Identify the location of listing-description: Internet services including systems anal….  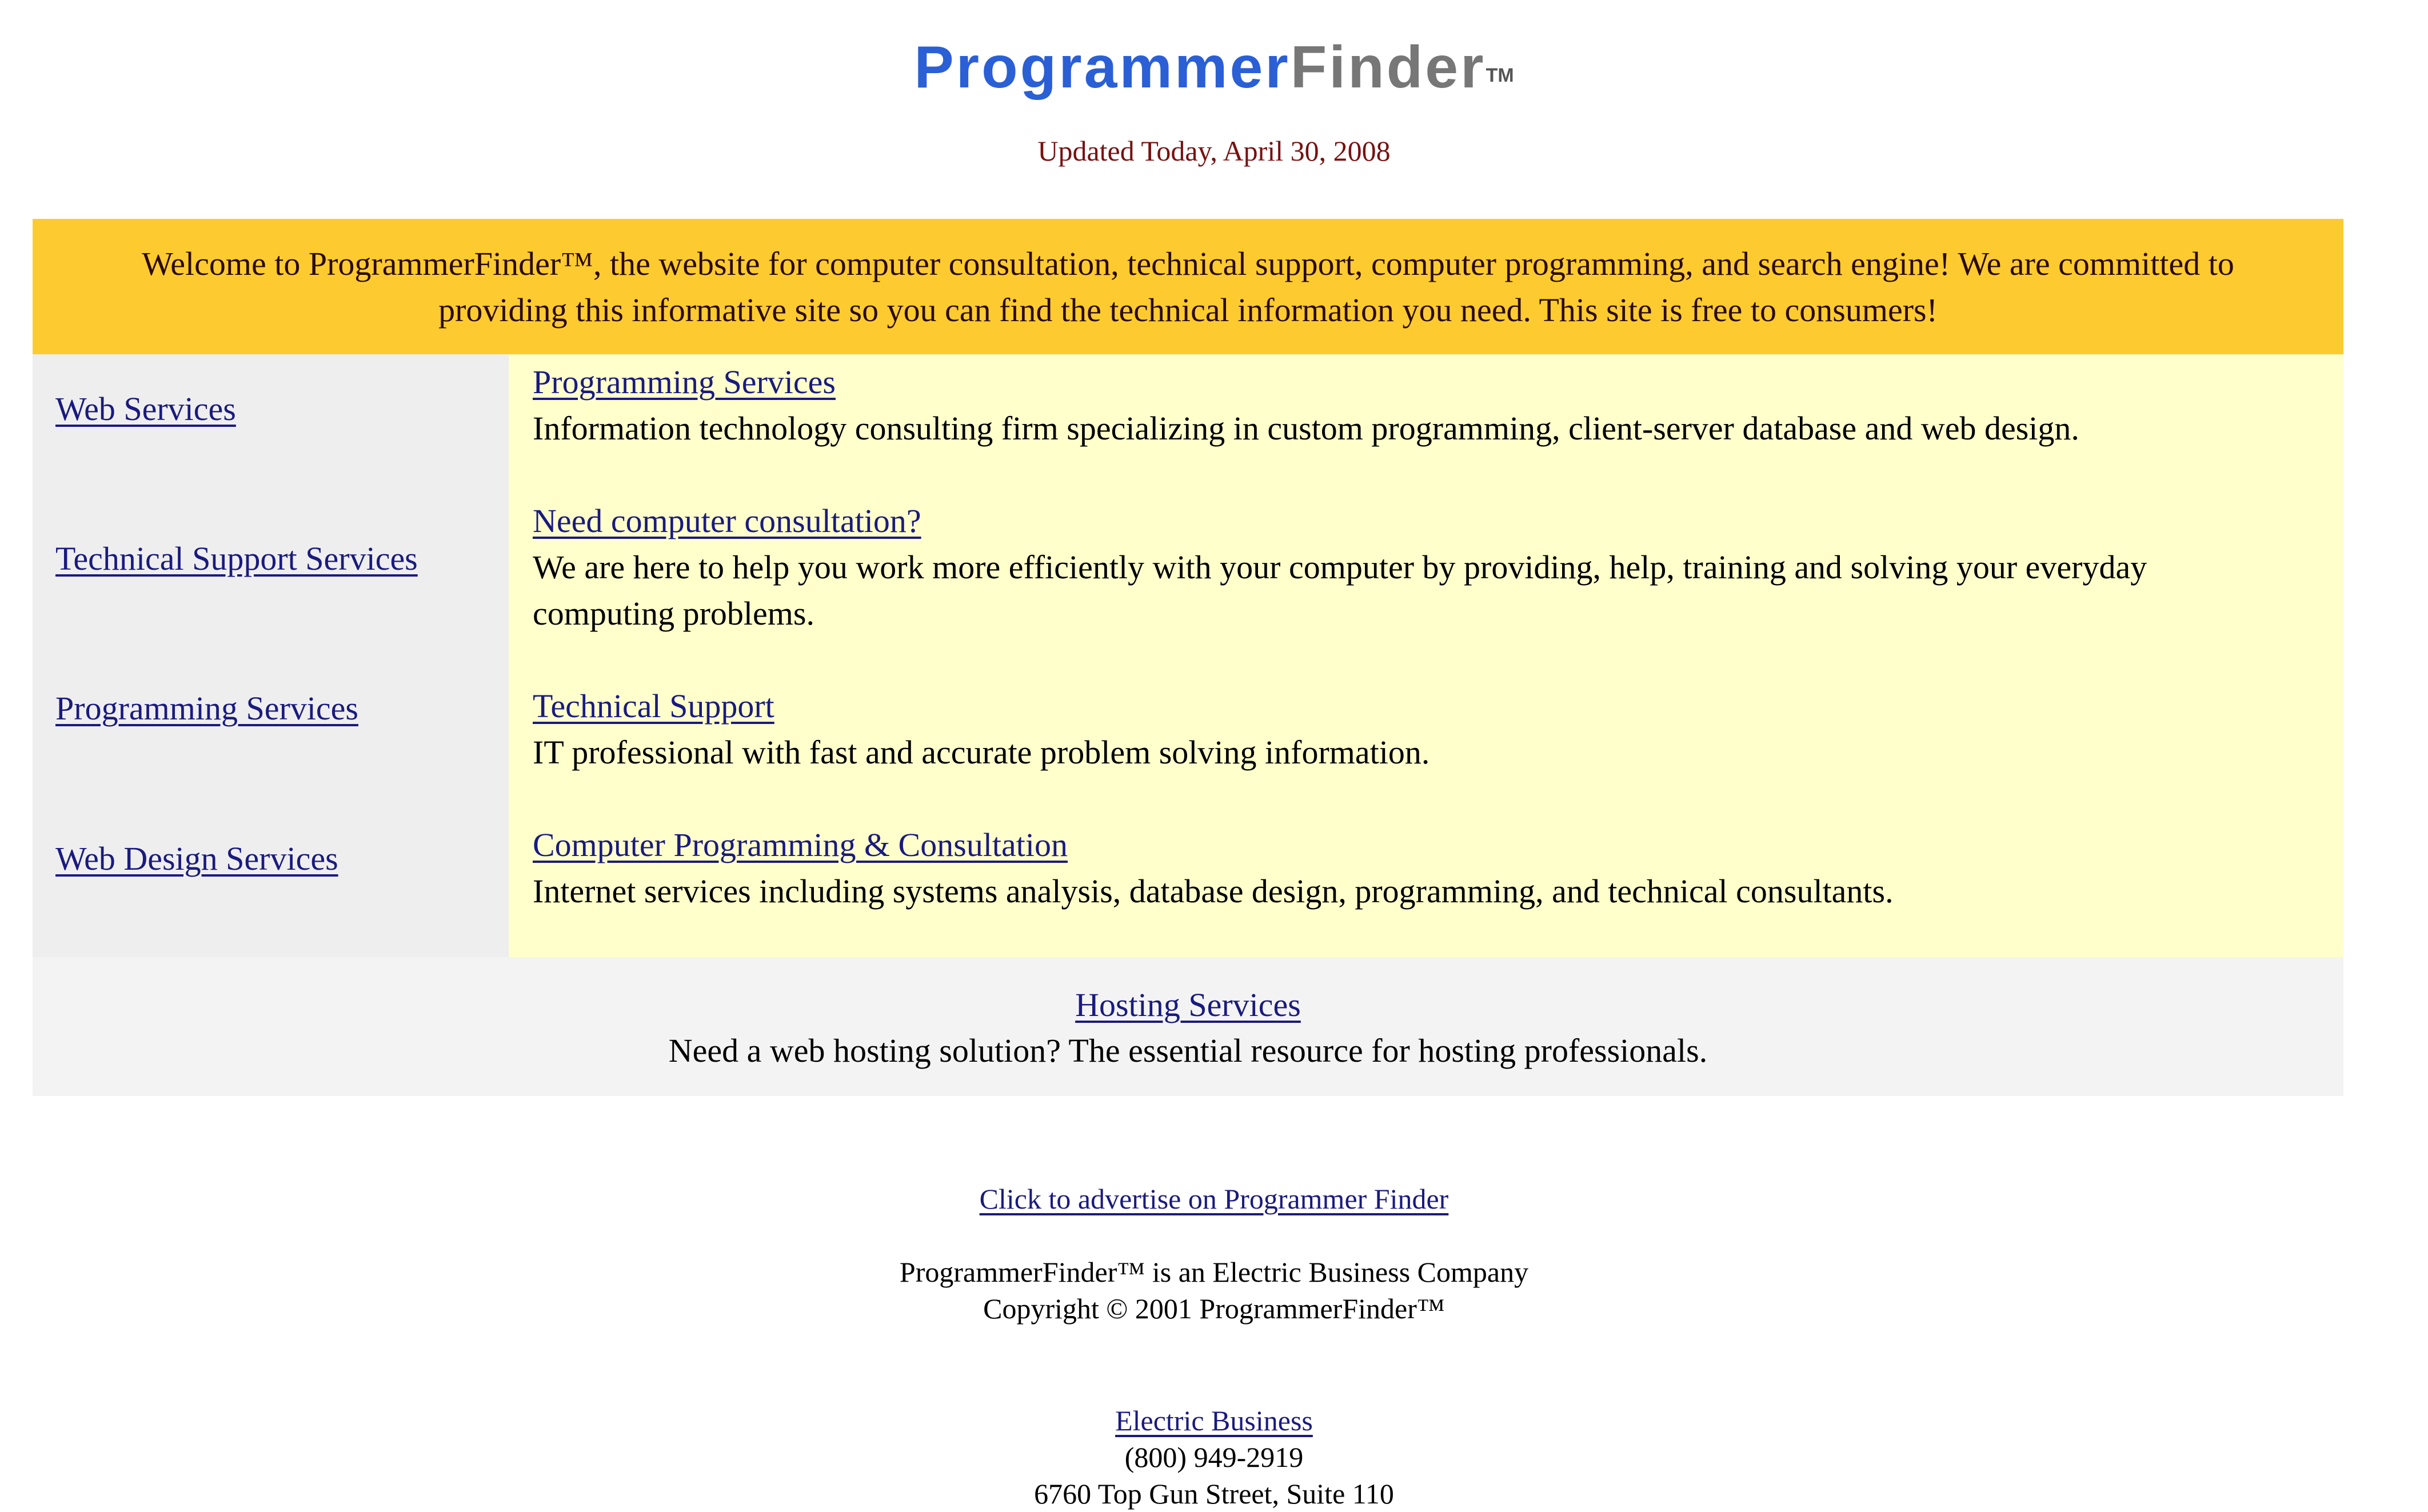
(1213, 891).